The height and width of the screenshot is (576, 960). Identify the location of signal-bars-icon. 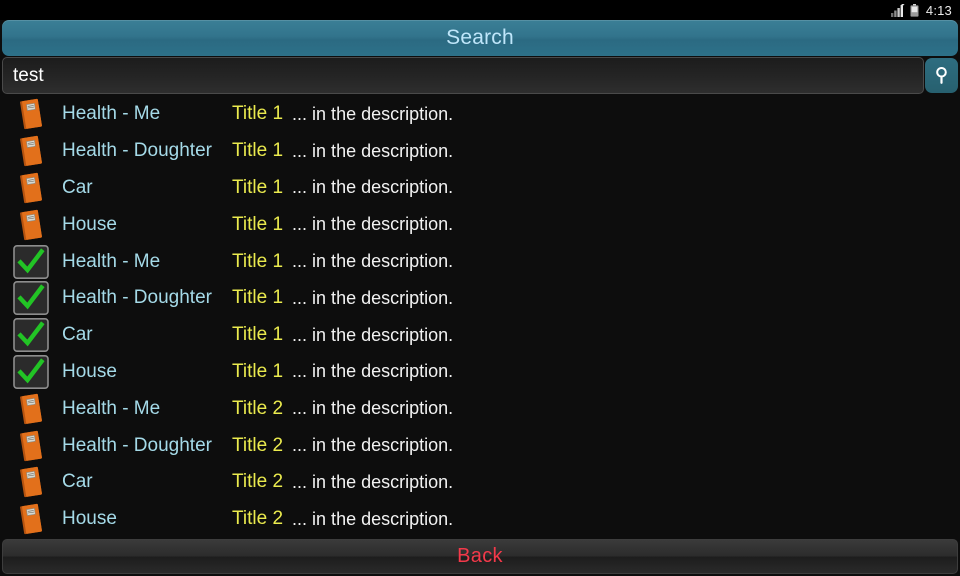
(897, 10).